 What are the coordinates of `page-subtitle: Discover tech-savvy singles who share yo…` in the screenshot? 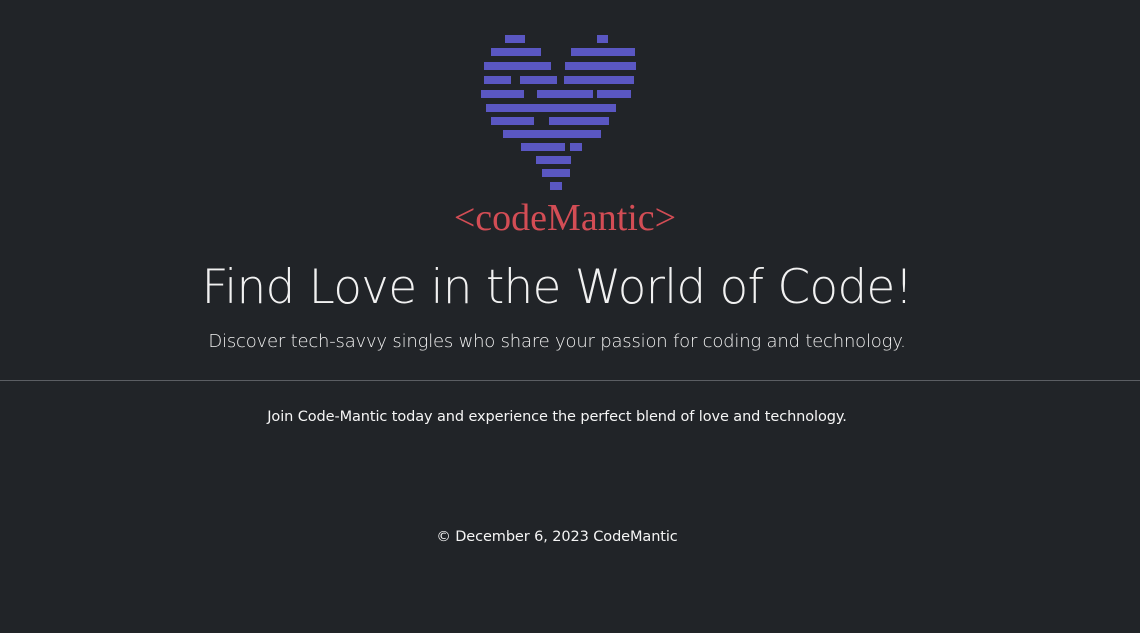 It's located at (557, 341).